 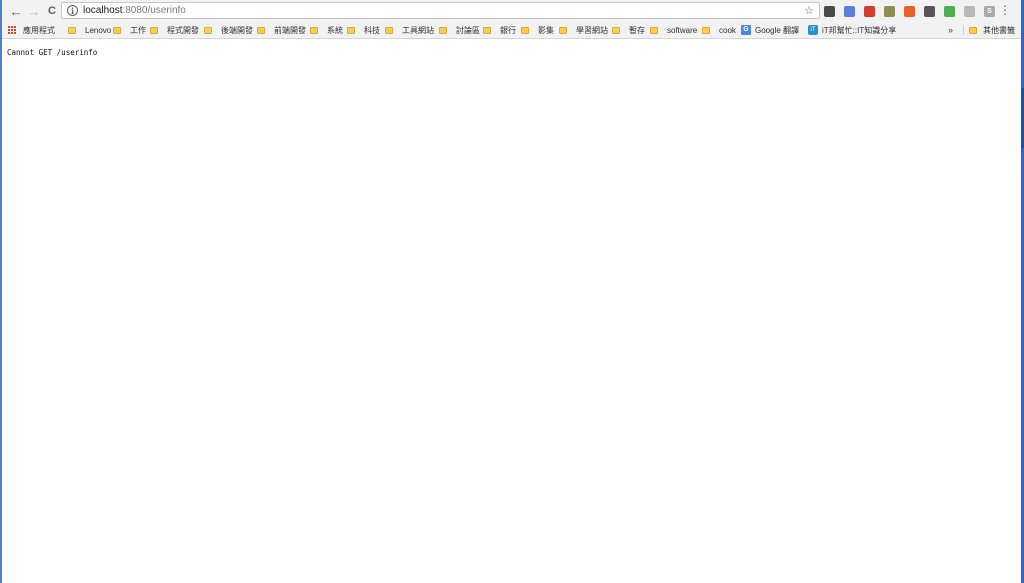 What do you see at coordinates (372, 30) in the screenshot?
I see `bookmark-label: 科技` at bounding box center [372, 30].